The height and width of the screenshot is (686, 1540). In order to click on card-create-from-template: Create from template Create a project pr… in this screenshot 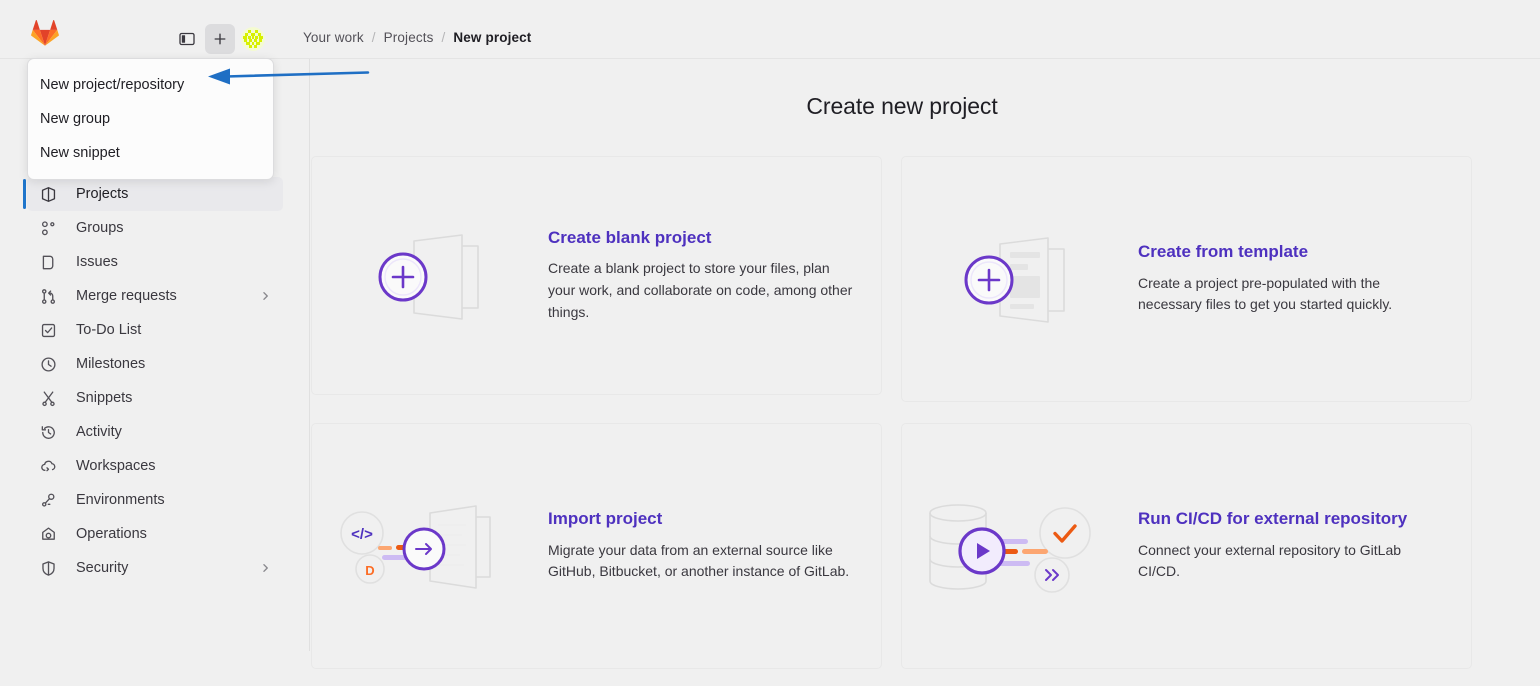, I will do `click(1186, 279)`.